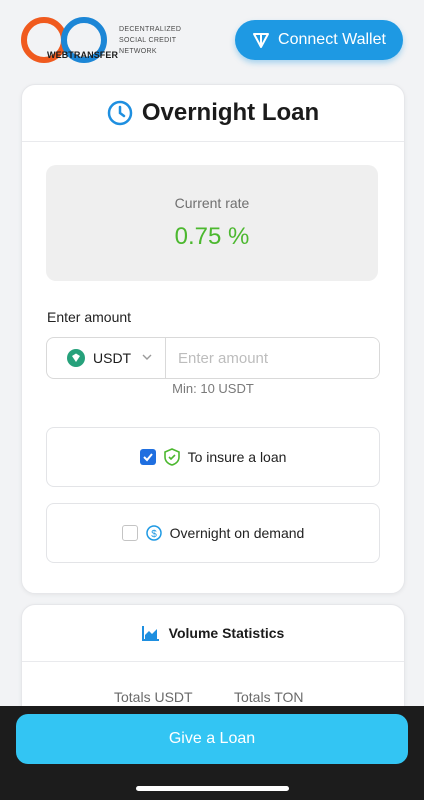 This screenshot has height=800, width=424. What do you see at coordinates (230, 112) in the screenshot?
I see `page-title: Overnight Loan` at bounding box center [230, 112].